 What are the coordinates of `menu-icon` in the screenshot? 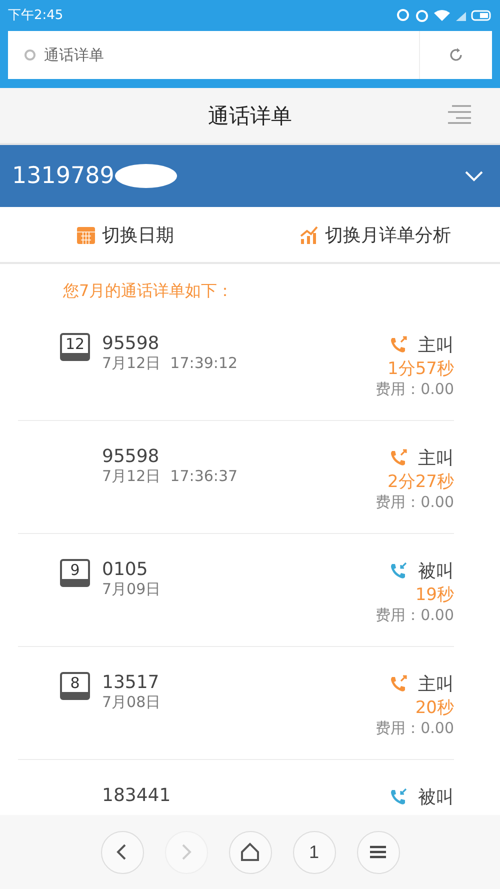 It's located at (378, 852).